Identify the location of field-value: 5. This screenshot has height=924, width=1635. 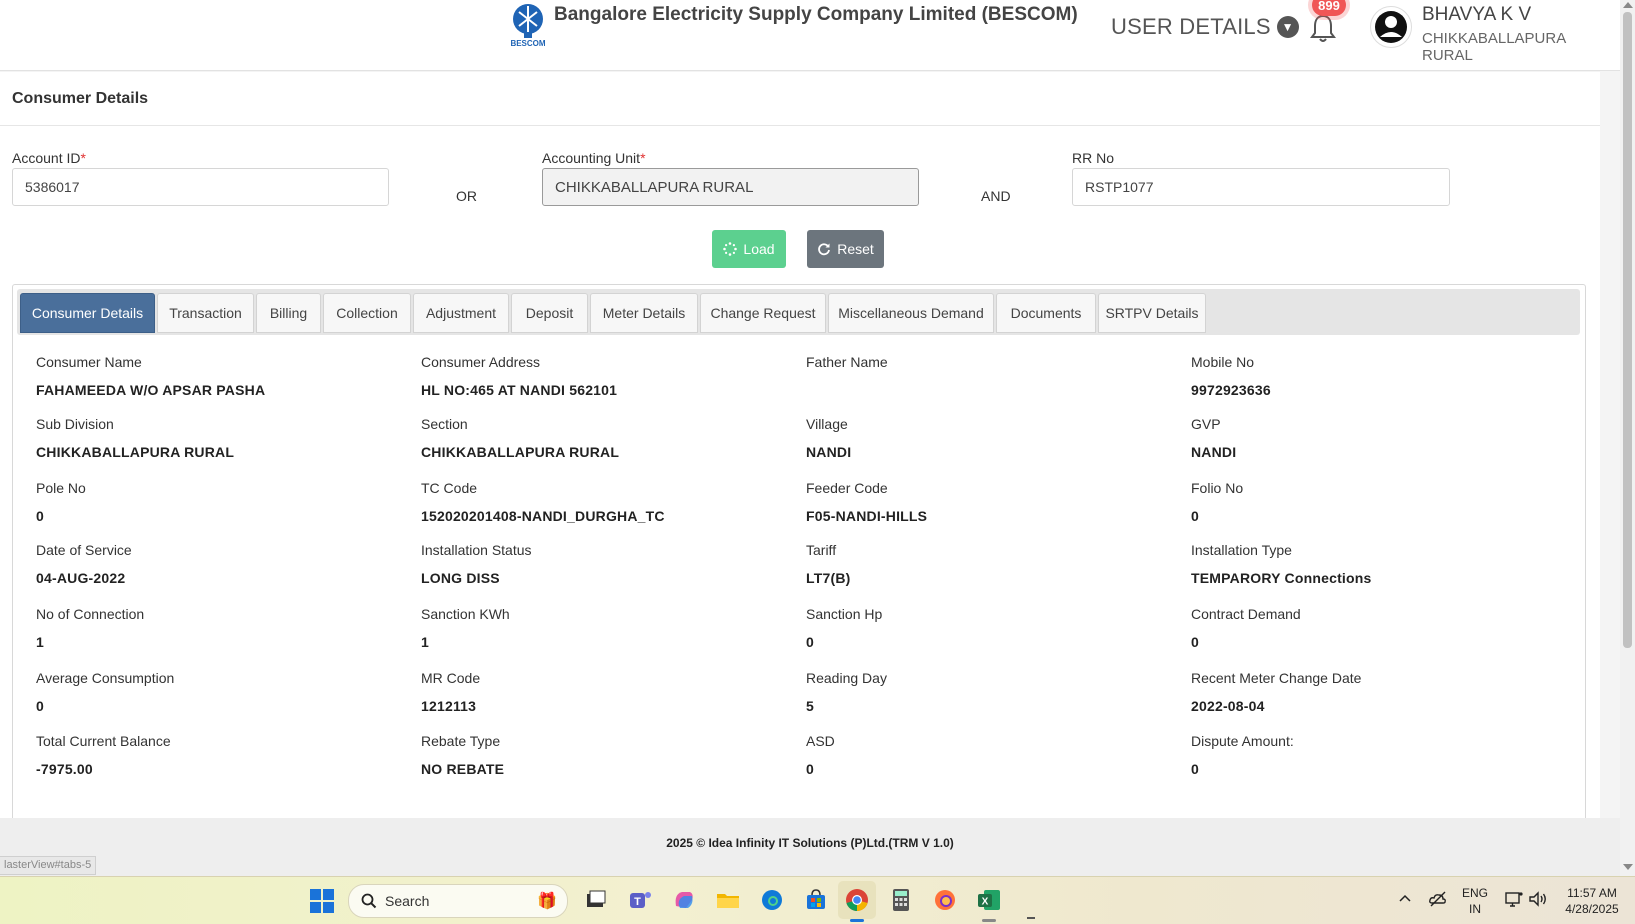
(810, 706).